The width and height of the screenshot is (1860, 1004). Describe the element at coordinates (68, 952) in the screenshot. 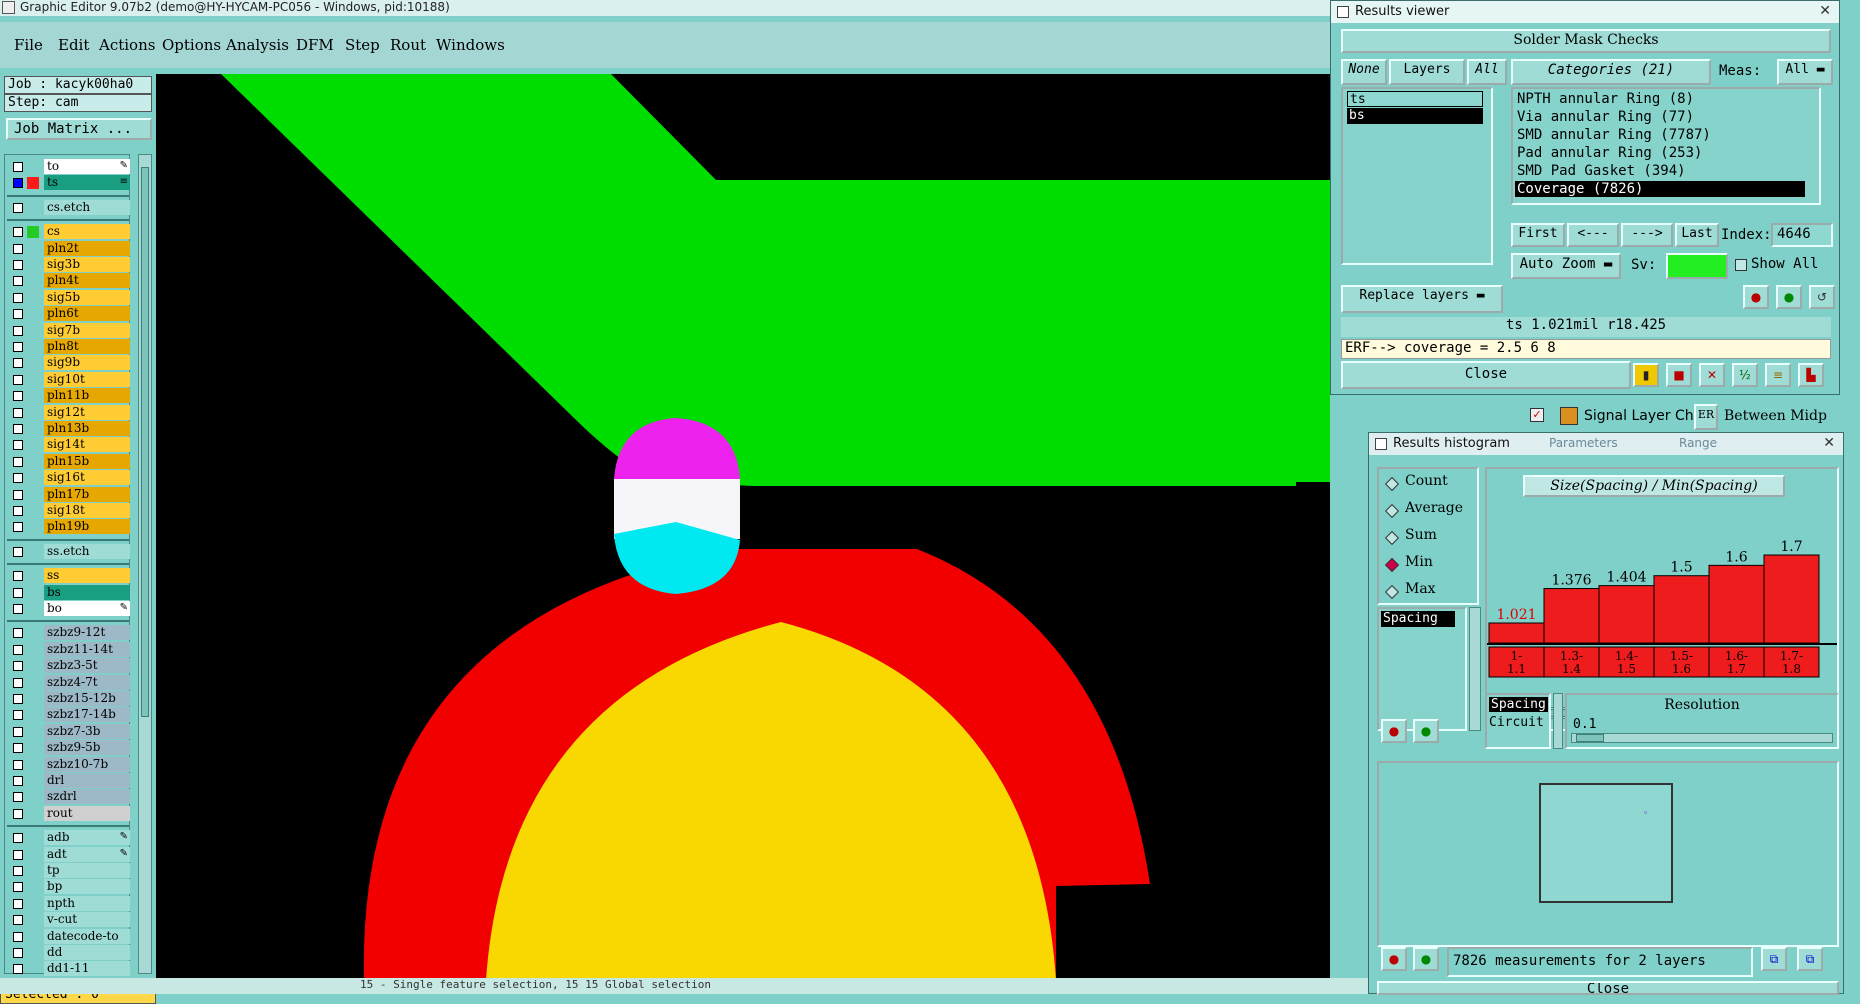

I see `layer-row: dd` at that location.